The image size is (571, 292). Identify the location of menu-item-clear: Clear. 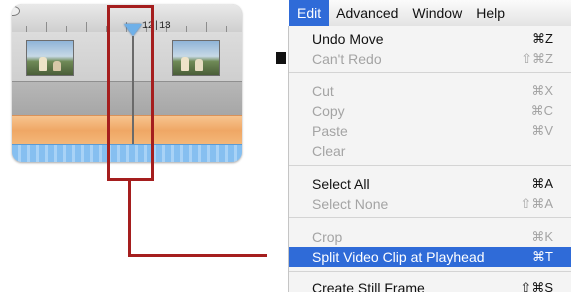
(430, 151).